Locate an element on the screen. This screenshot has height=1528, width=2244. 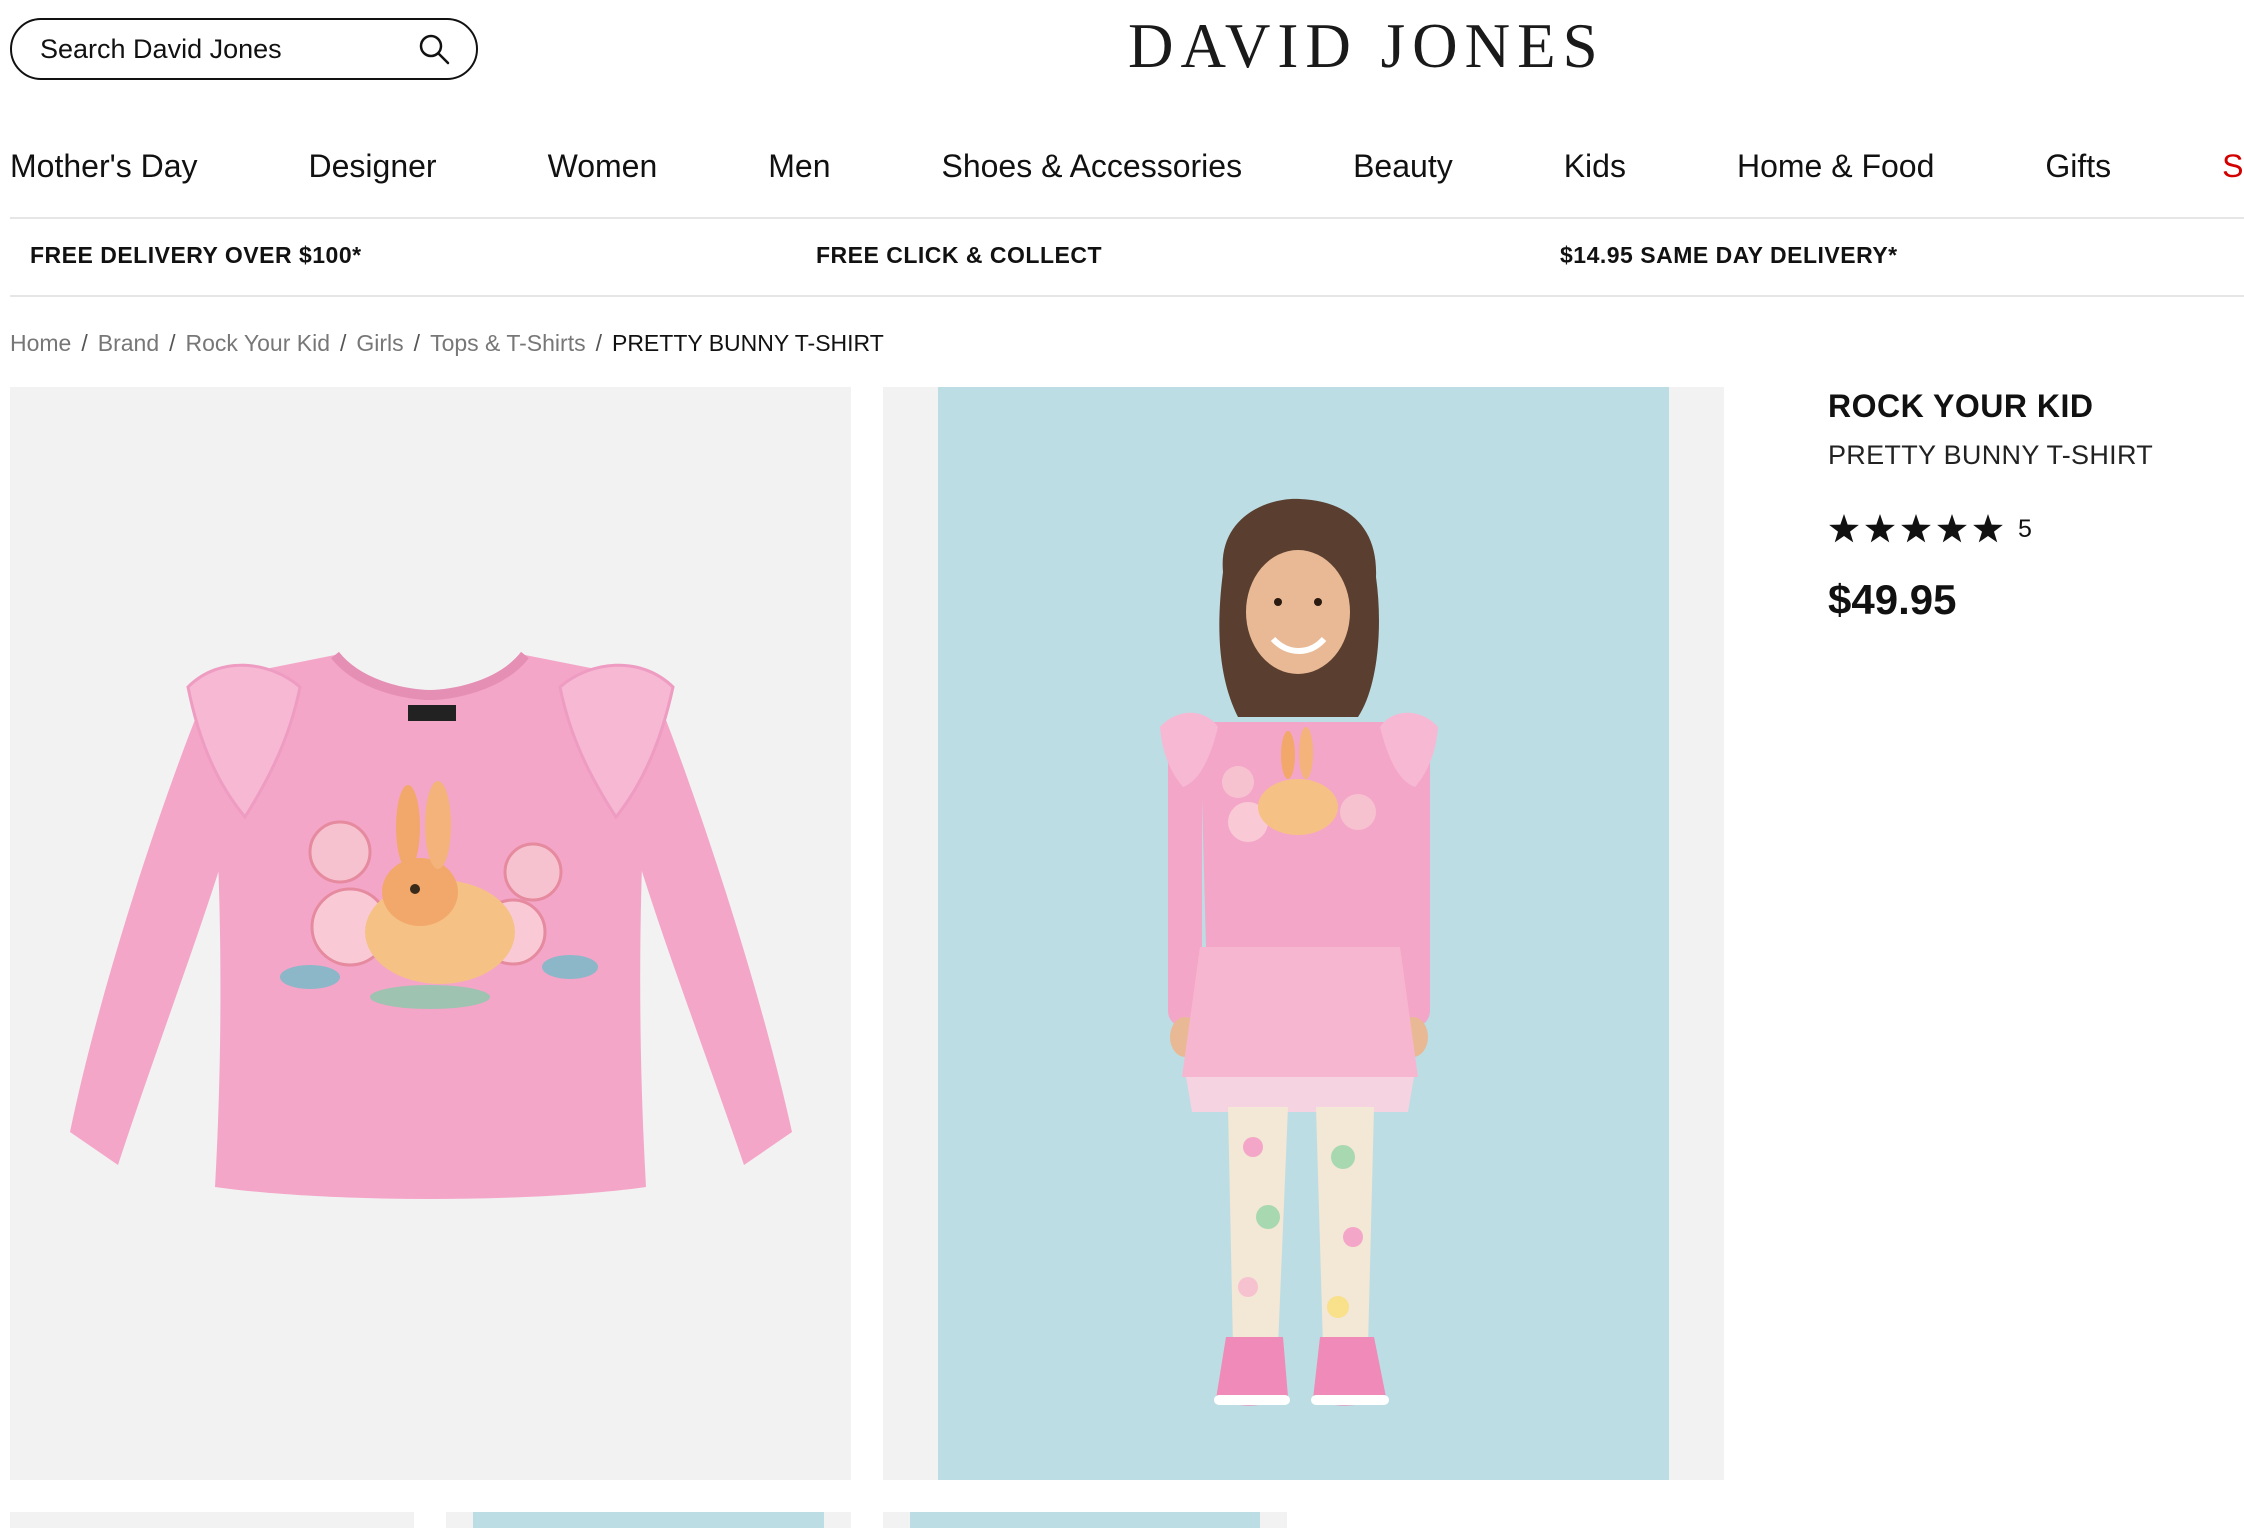
site-logo: DAVID JONES is located at coordinates (1366, 46).